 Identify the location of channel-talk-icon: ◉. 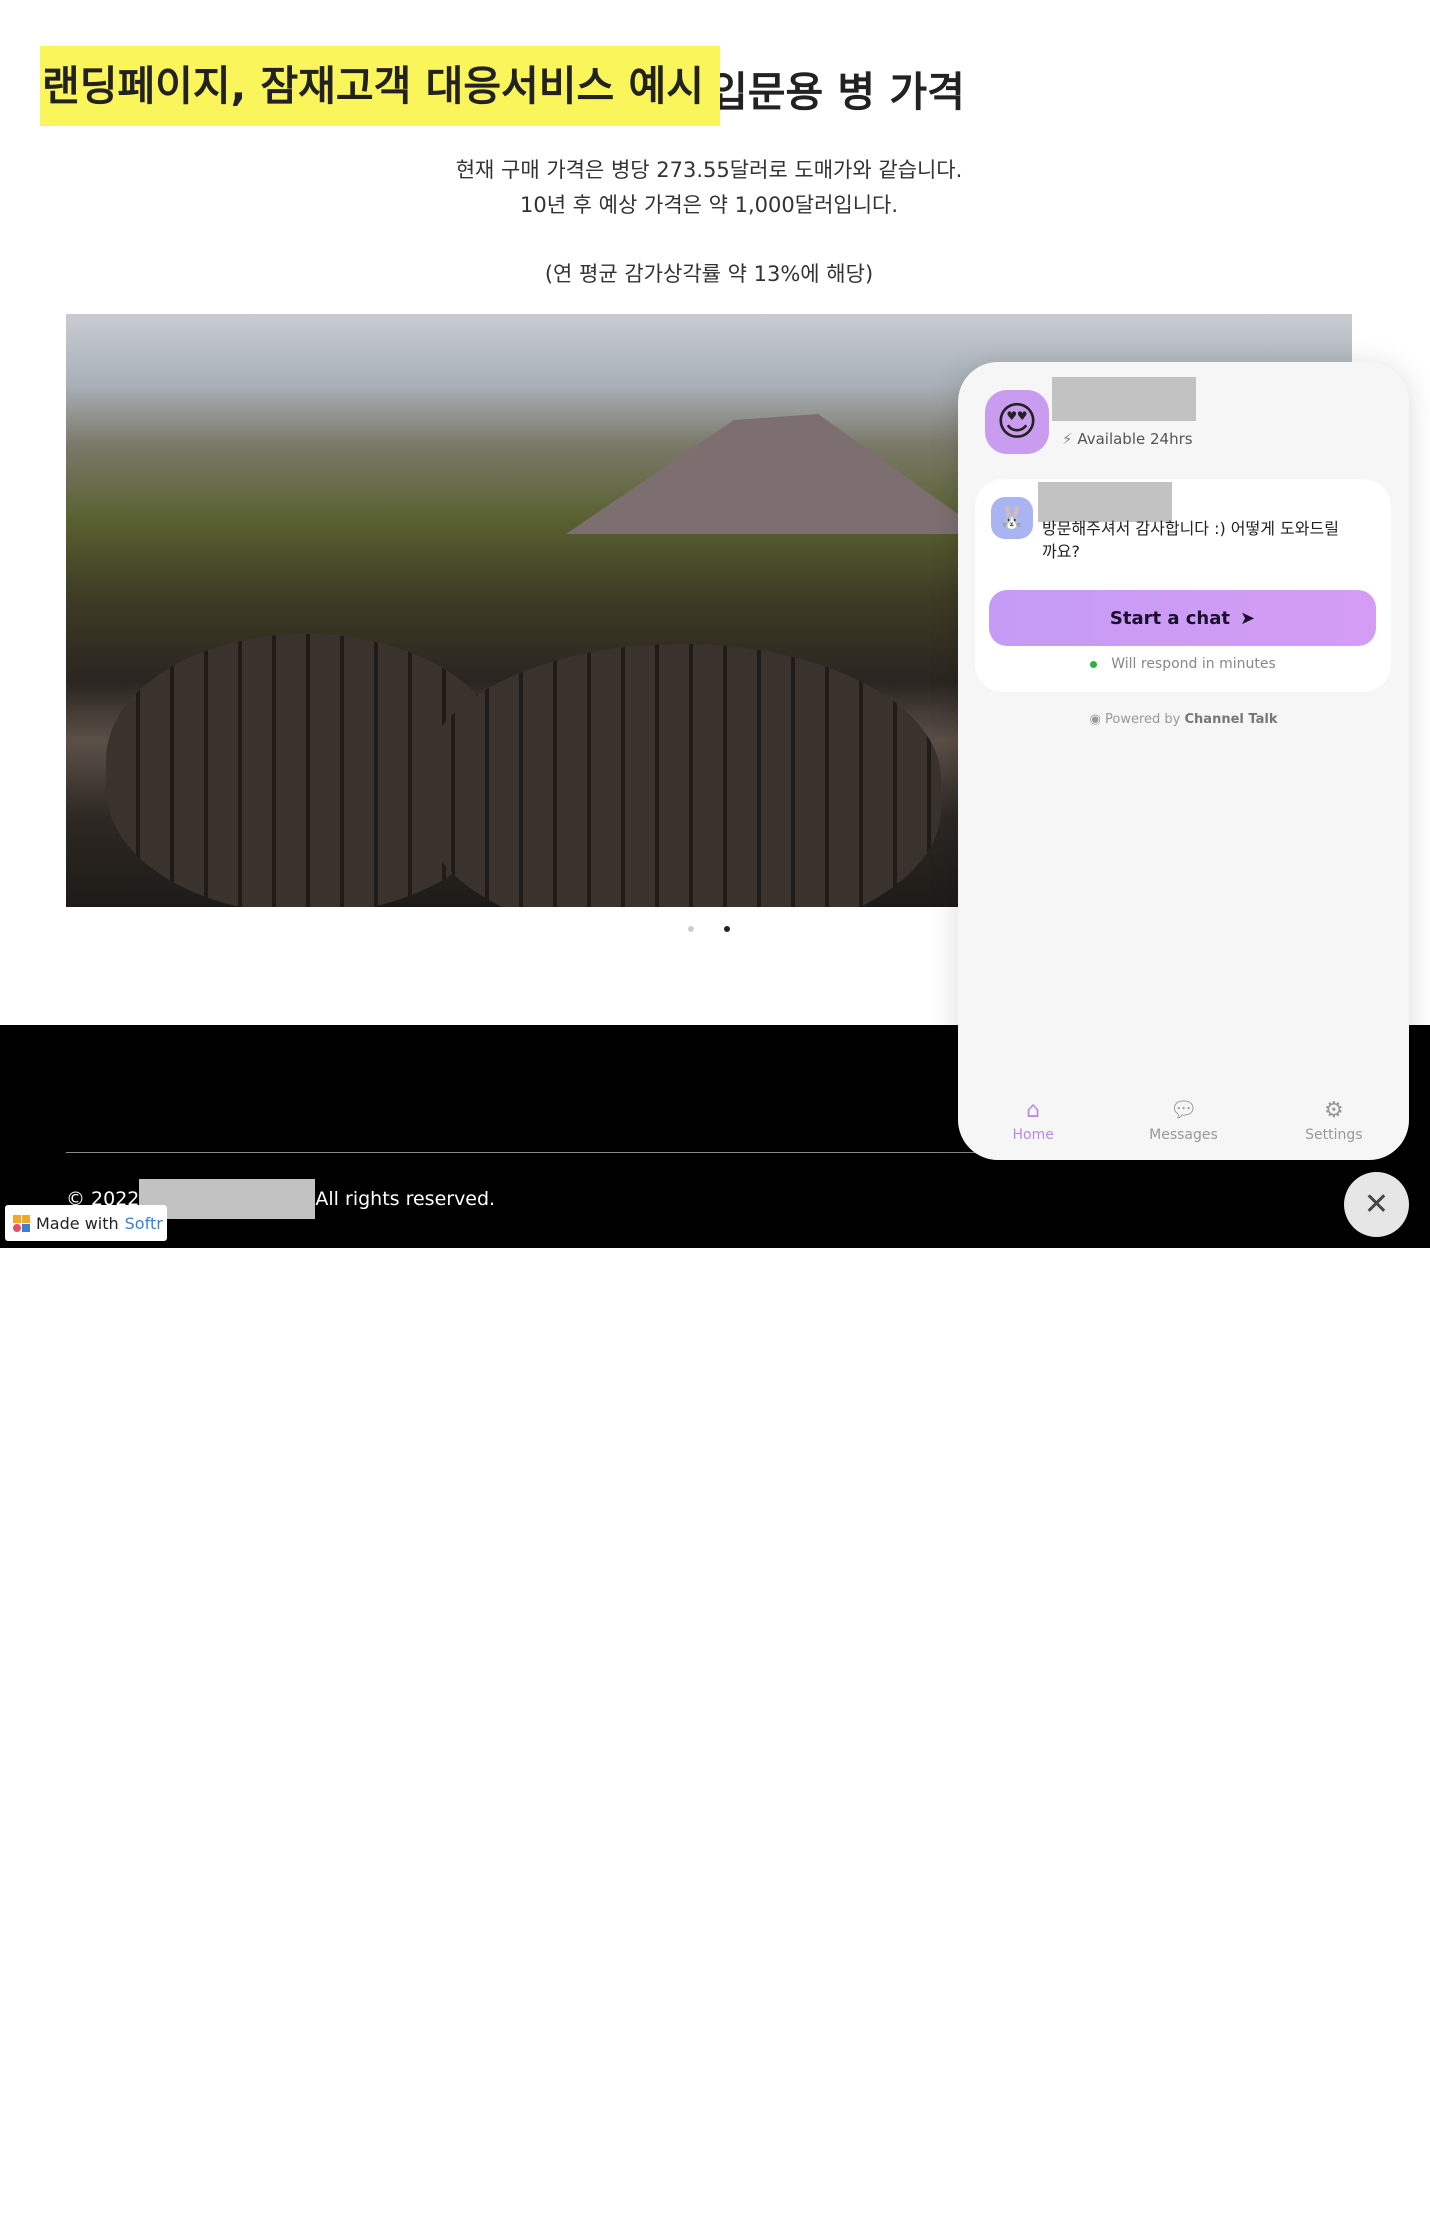
(1095, 719).